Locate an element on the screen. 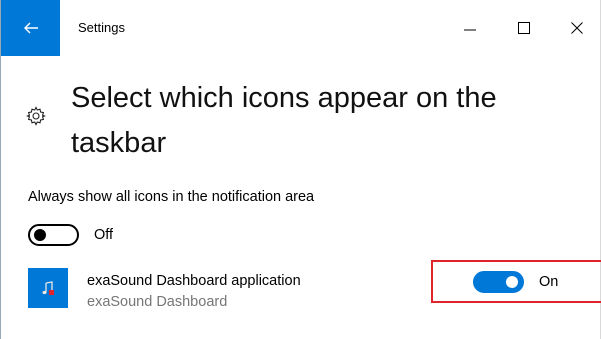 This screenshot has height=339, width=601. window-title: Settings is located at coordinates (101, 27).